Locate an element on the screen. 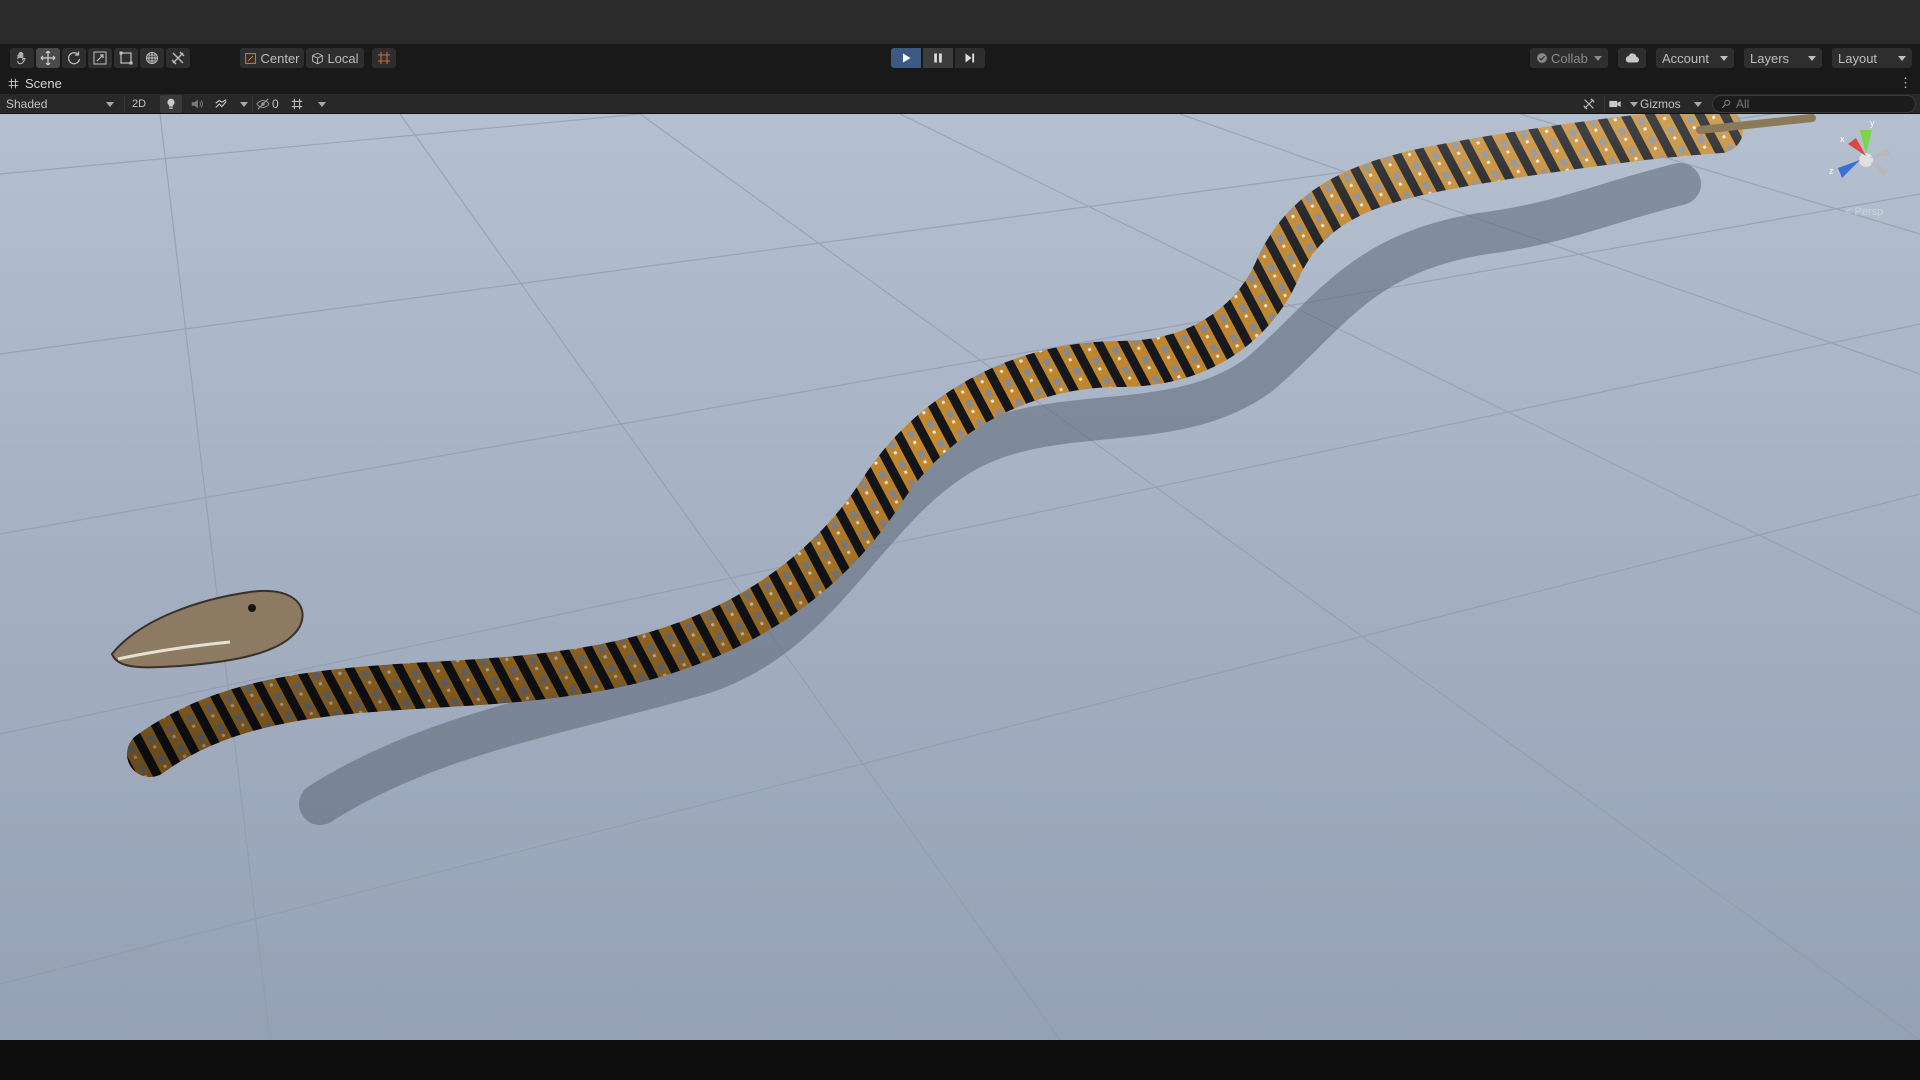 The width and height of the screenshot is (1920, 1080). cloud-button is located at coordinates (1632, 58).